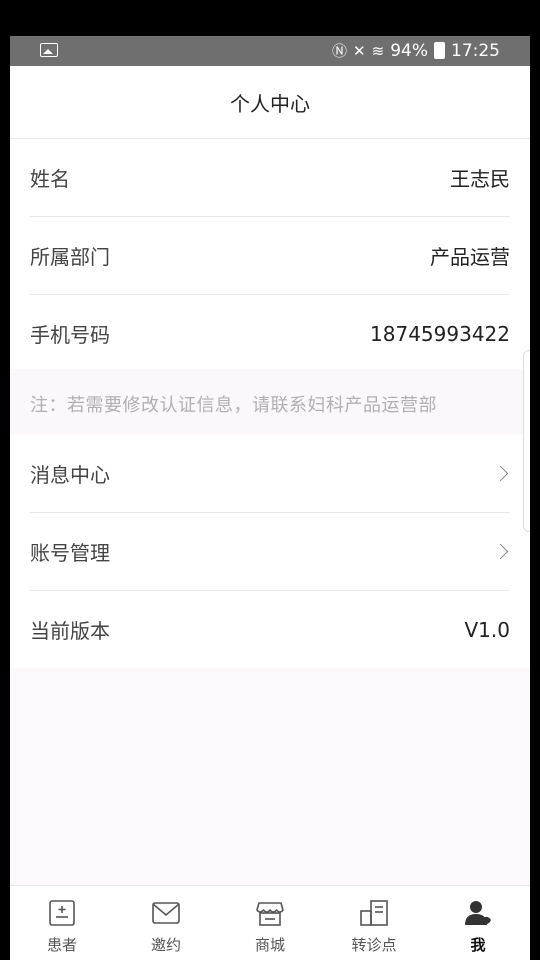  I want to click on battery-percent: 94%, so click(409, 50).